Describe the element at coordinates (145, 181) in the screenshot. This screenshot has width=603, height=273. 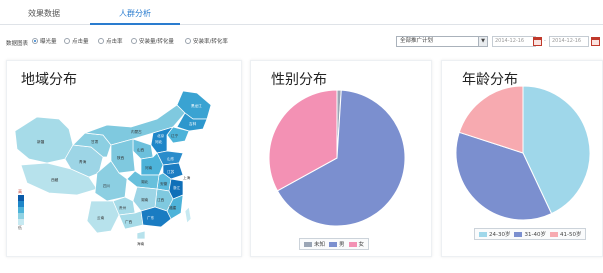
I see `province-label-hubei: 湖北` at that location.